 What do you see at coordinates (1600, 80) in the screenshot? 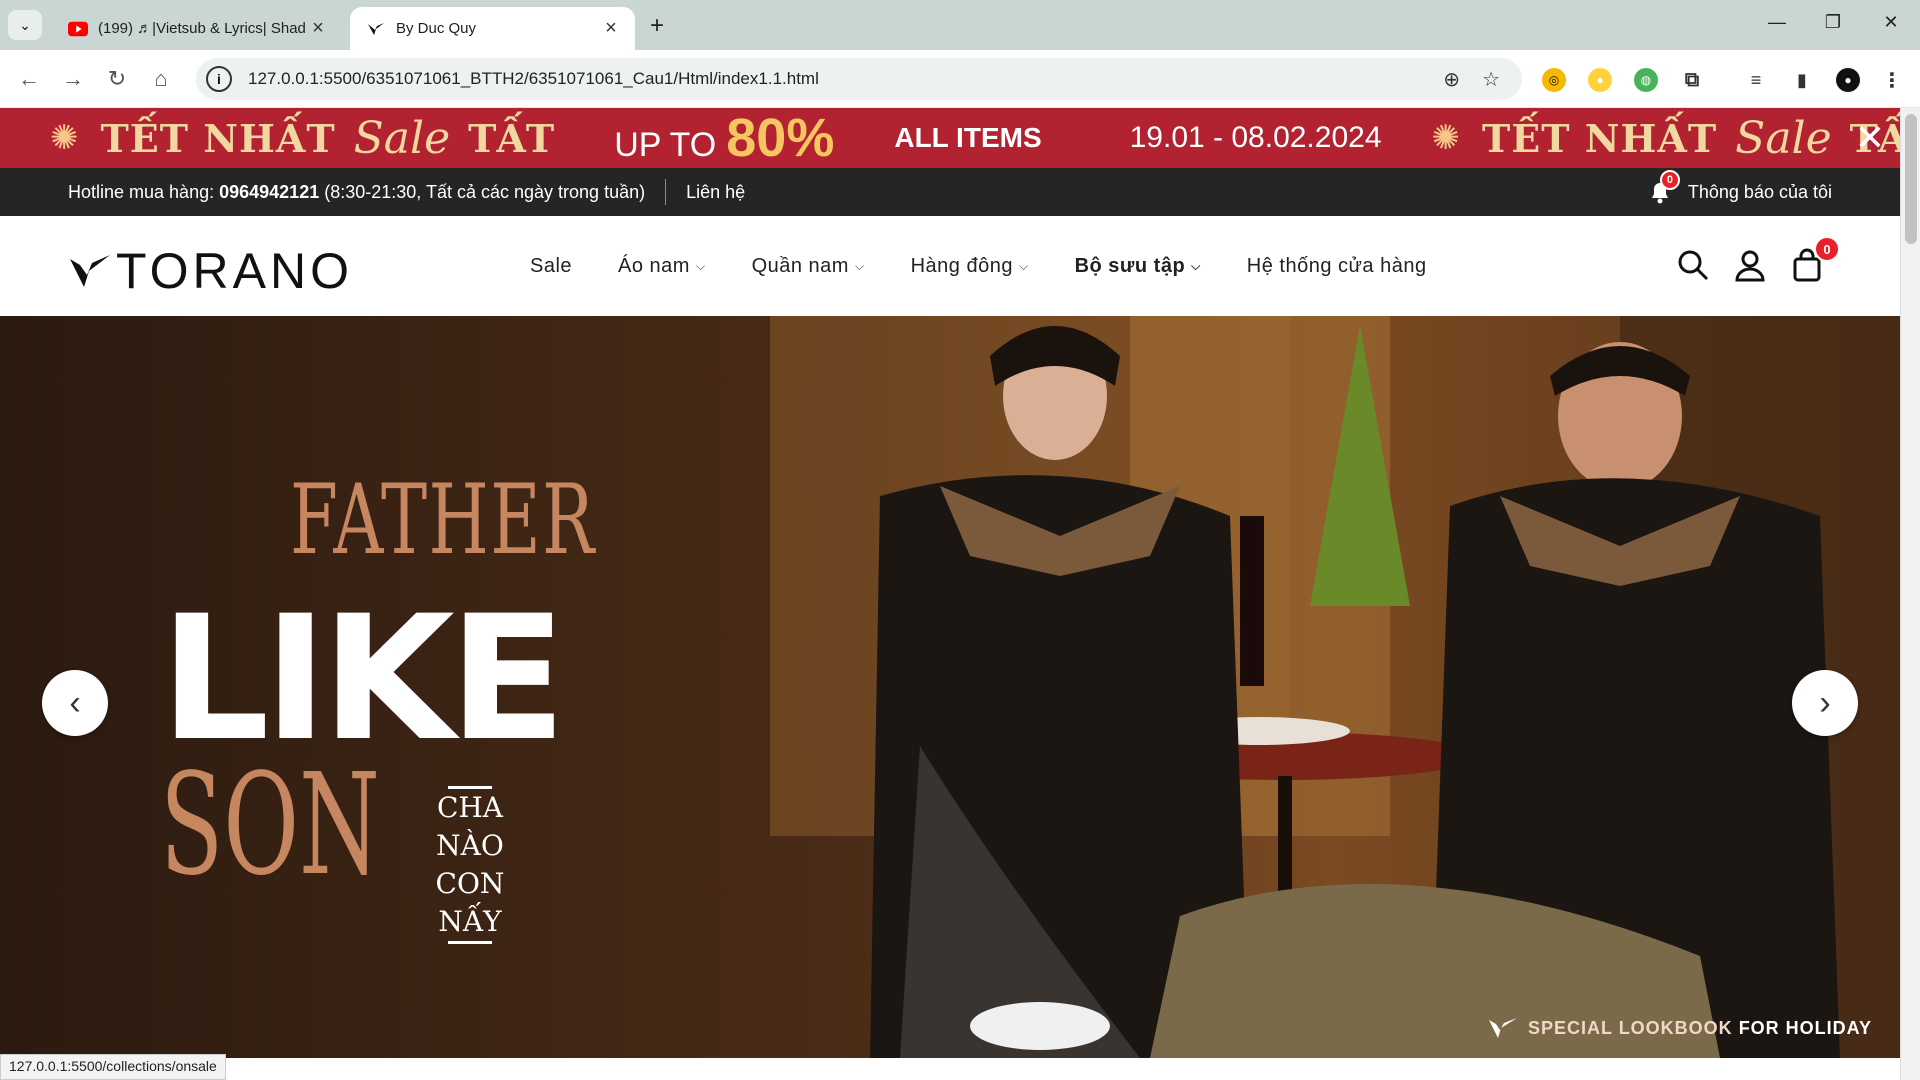
I see `extension-icon: ●` at bounding box center [1600, 80].